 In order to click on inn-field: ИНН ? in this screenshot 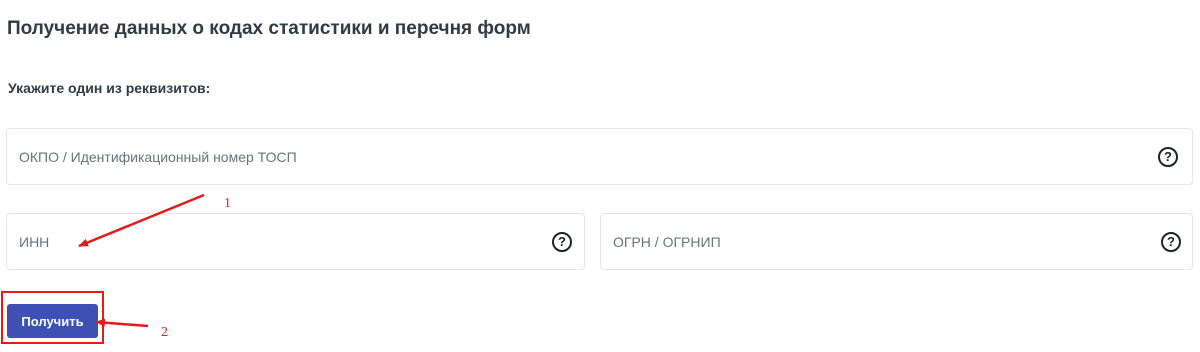, I will do `click(295, 241)`.